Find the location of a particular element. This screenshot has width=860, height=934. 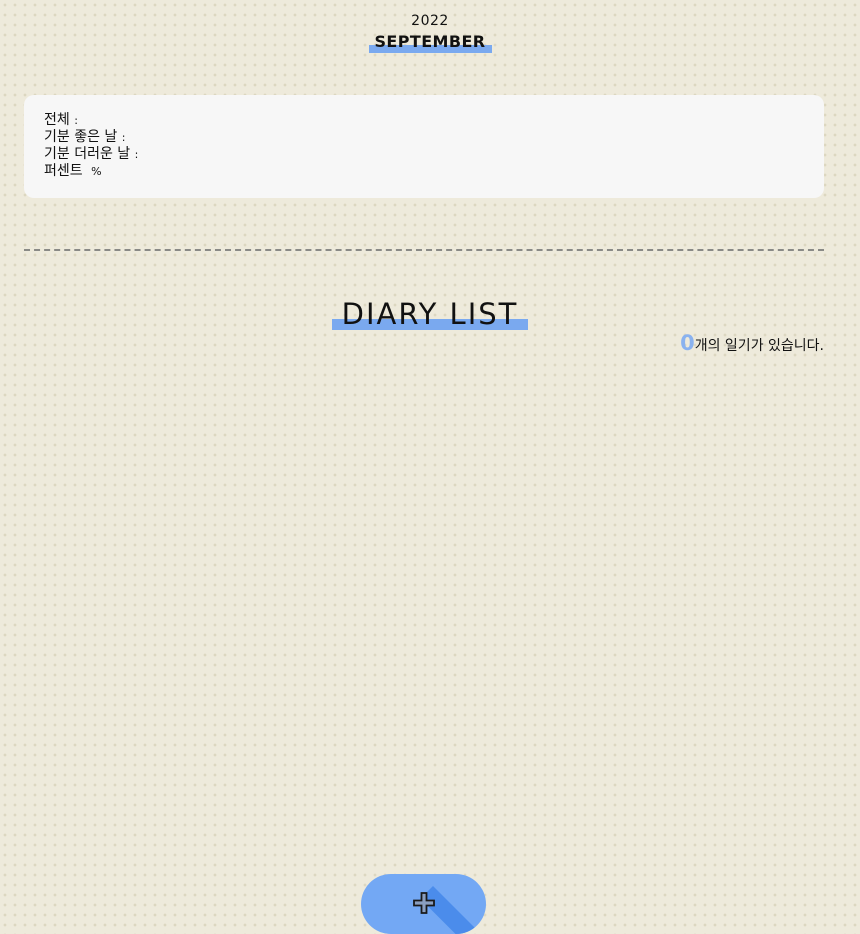

stat-percent-unit: % is located at coordinates (96, 171).